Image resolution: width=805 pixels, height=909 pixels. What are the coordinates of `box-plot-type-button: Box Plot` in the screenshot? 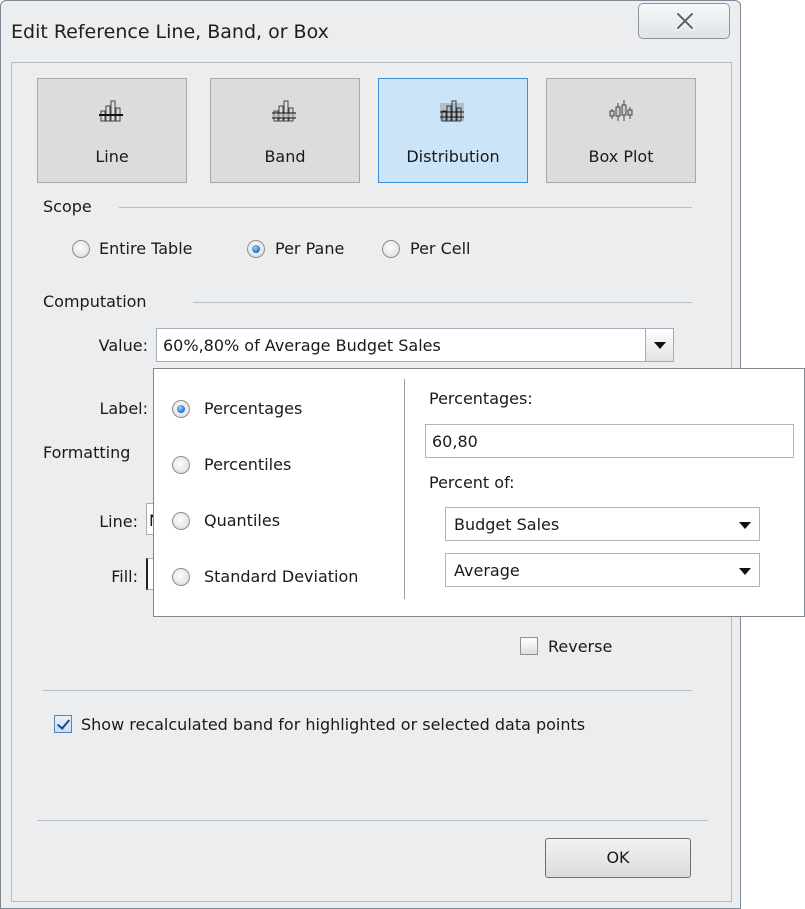 It's located at (621, 130).